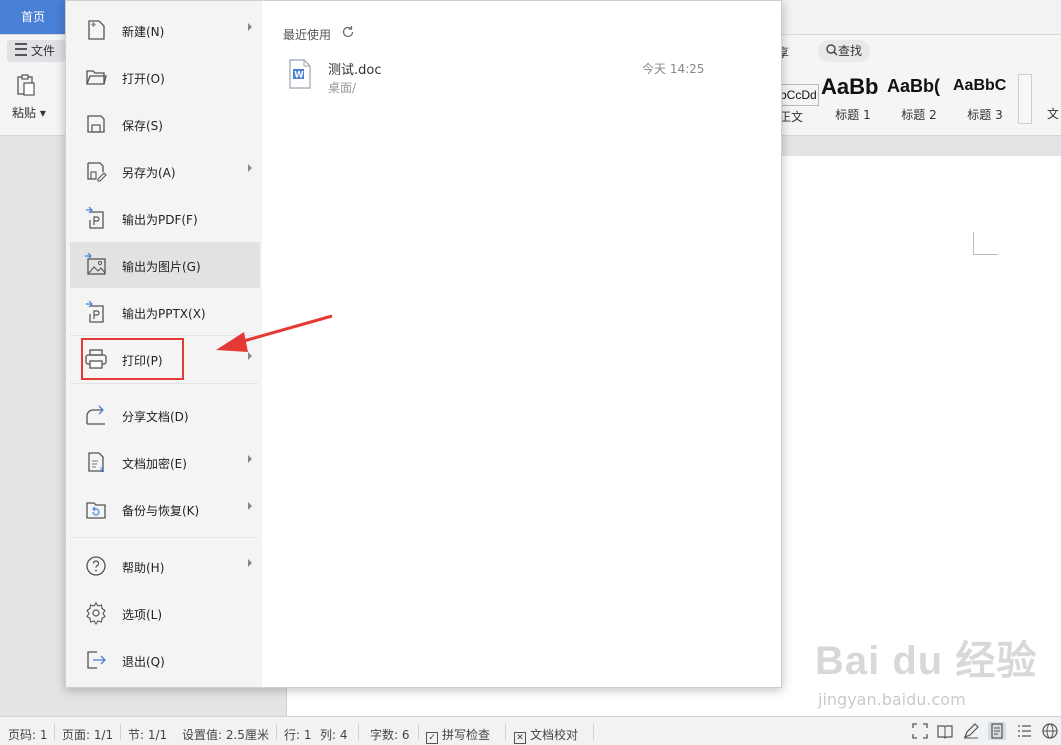  I want to click on text-pane-button: 文, so click(1053, 113).